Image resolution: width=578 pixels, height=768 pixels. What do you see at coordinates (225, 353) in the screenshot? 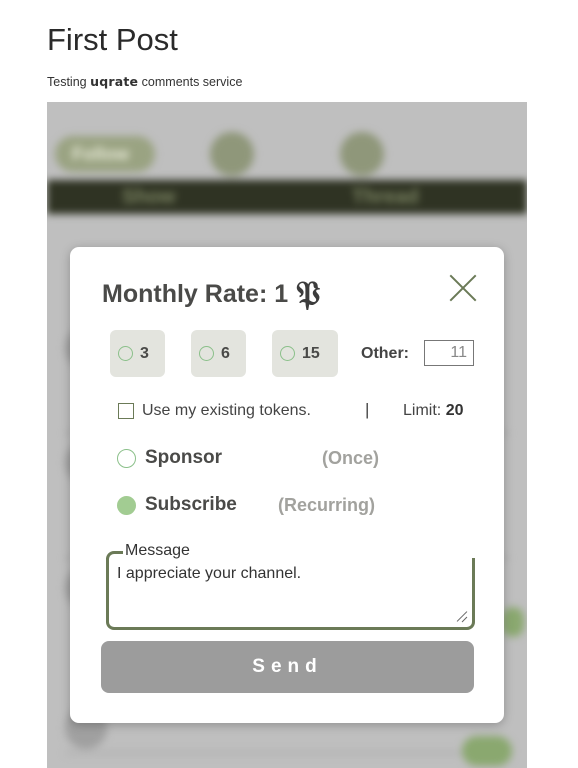
I see `amount-label: 6` at bounding box center [225, 353].